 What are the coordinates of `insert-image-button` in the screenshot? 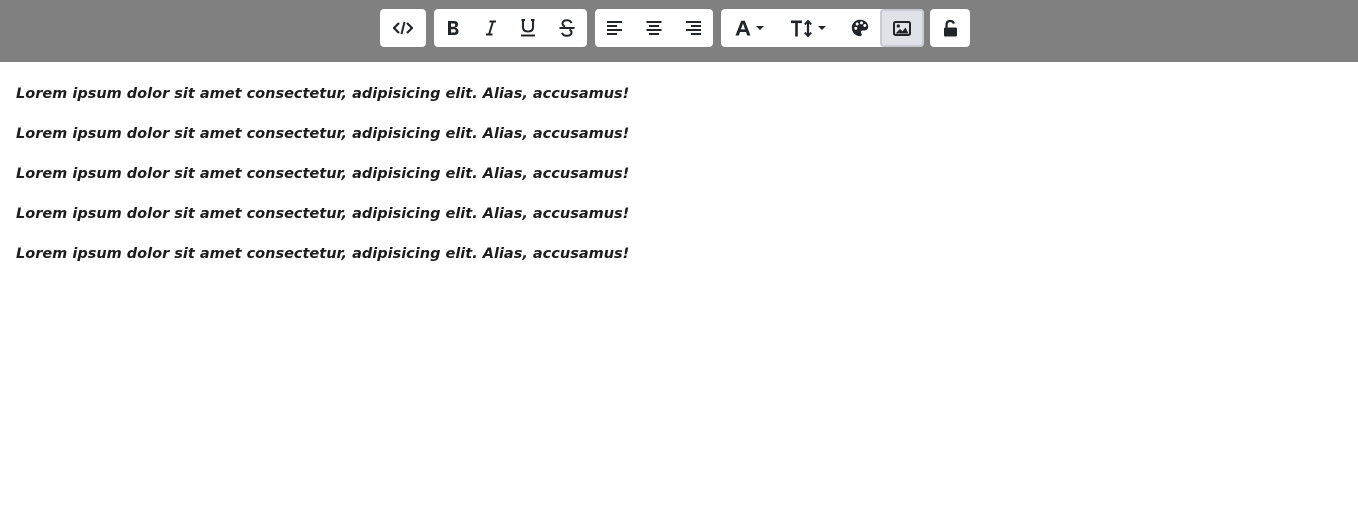 It's located at (902, 28).